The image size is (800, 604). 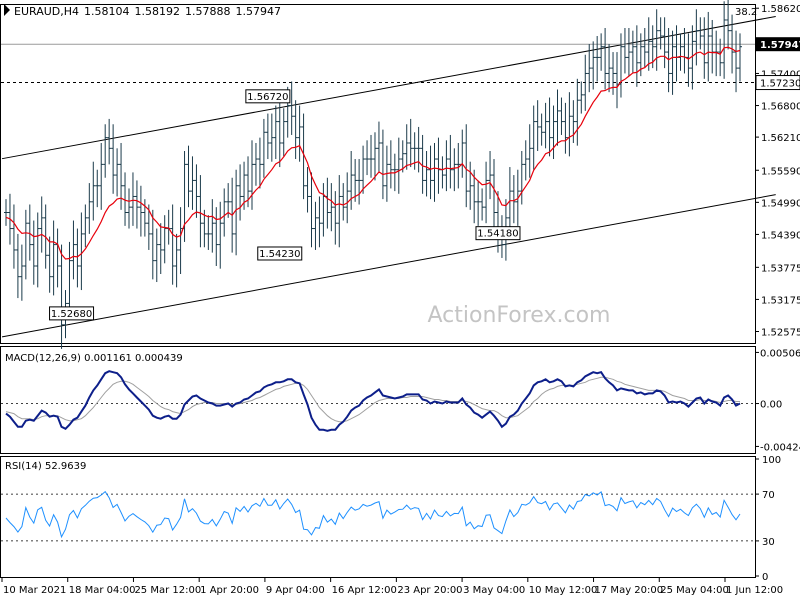 I want to click on x-tick-label: 18 Mar 04:00, so click(x=102, y=590).